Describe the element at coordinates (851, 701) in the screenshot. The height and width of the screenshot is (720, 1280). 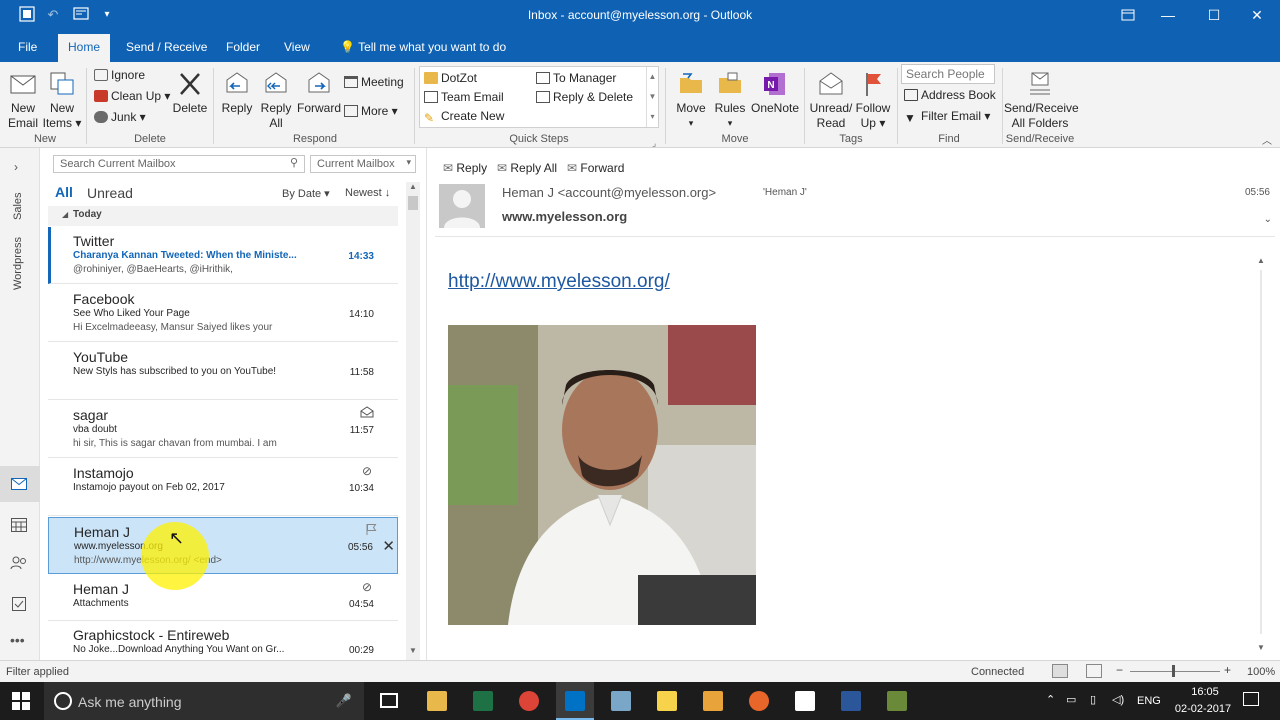
I see `word-icon` at that location.